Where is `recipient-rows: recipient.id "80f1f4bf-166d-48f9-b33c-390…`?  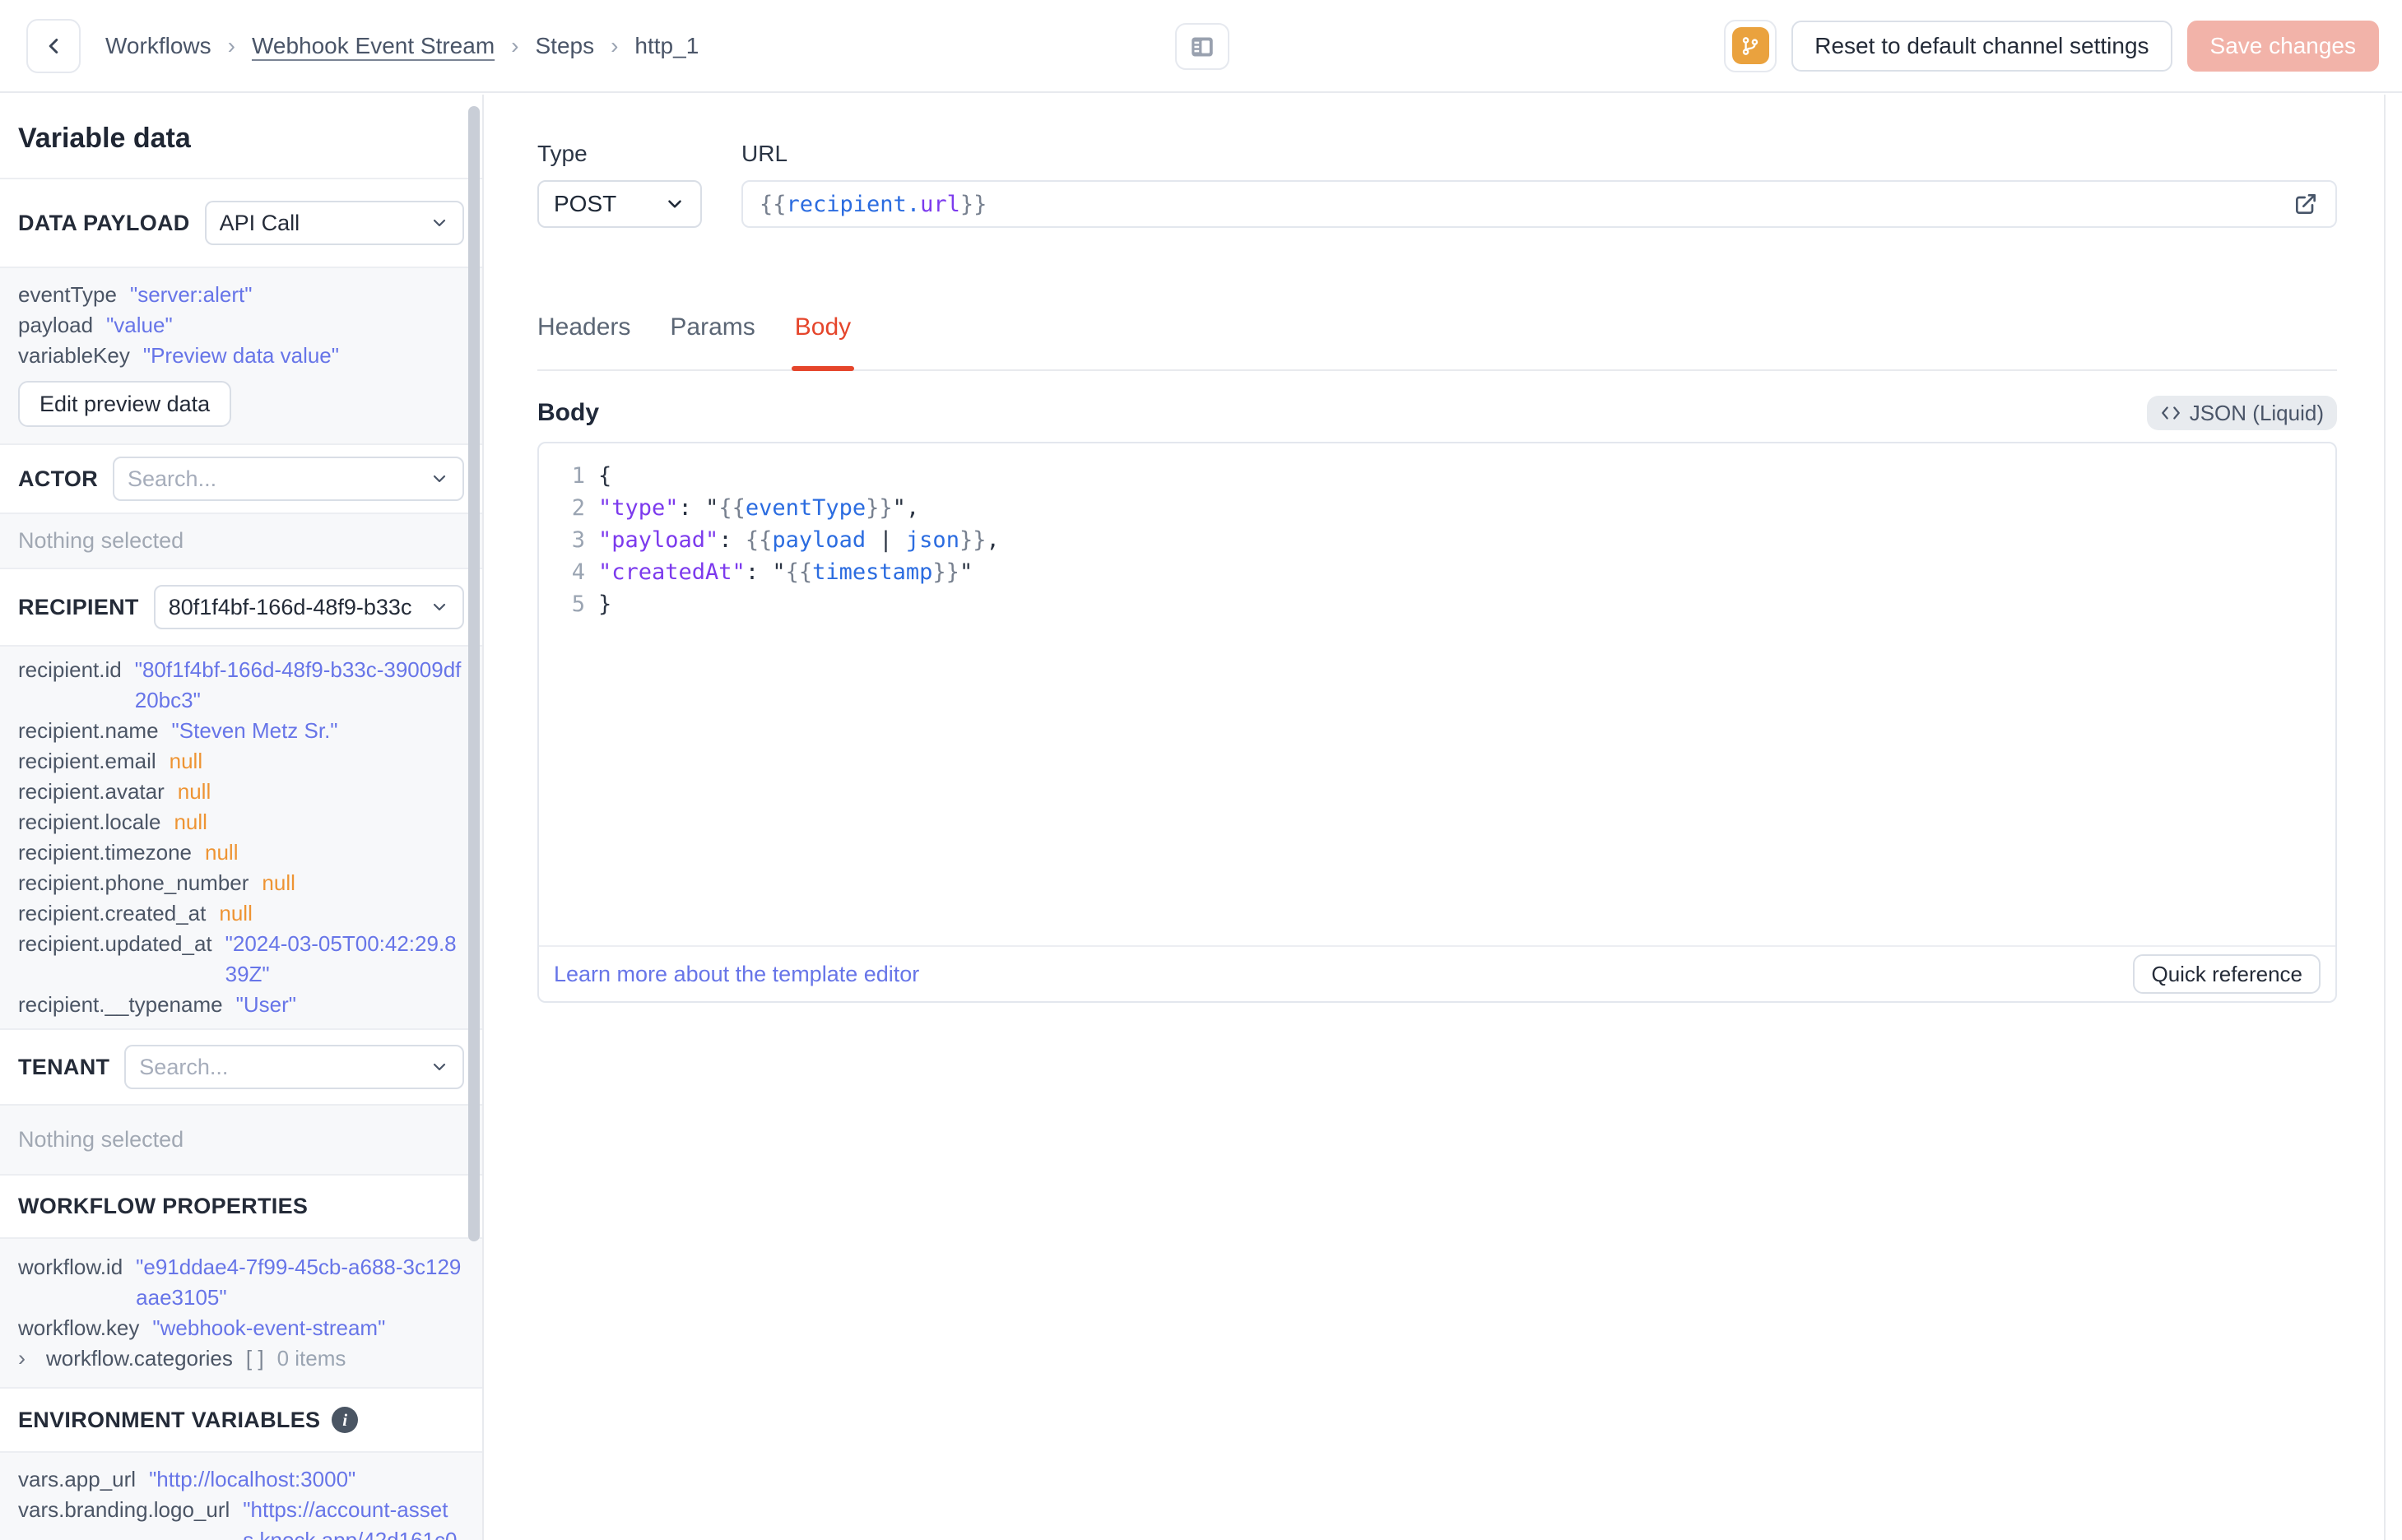
recipient-rows: recipient.id "80f1f4bf-166d-48f9-b33c-390… is located at coordinates (241, 837).